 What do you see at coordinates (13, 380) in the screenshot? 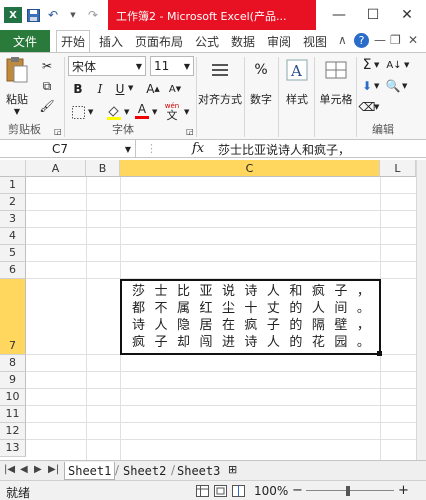
I see `row-header-9: 9` at bounding box center [13, 380].